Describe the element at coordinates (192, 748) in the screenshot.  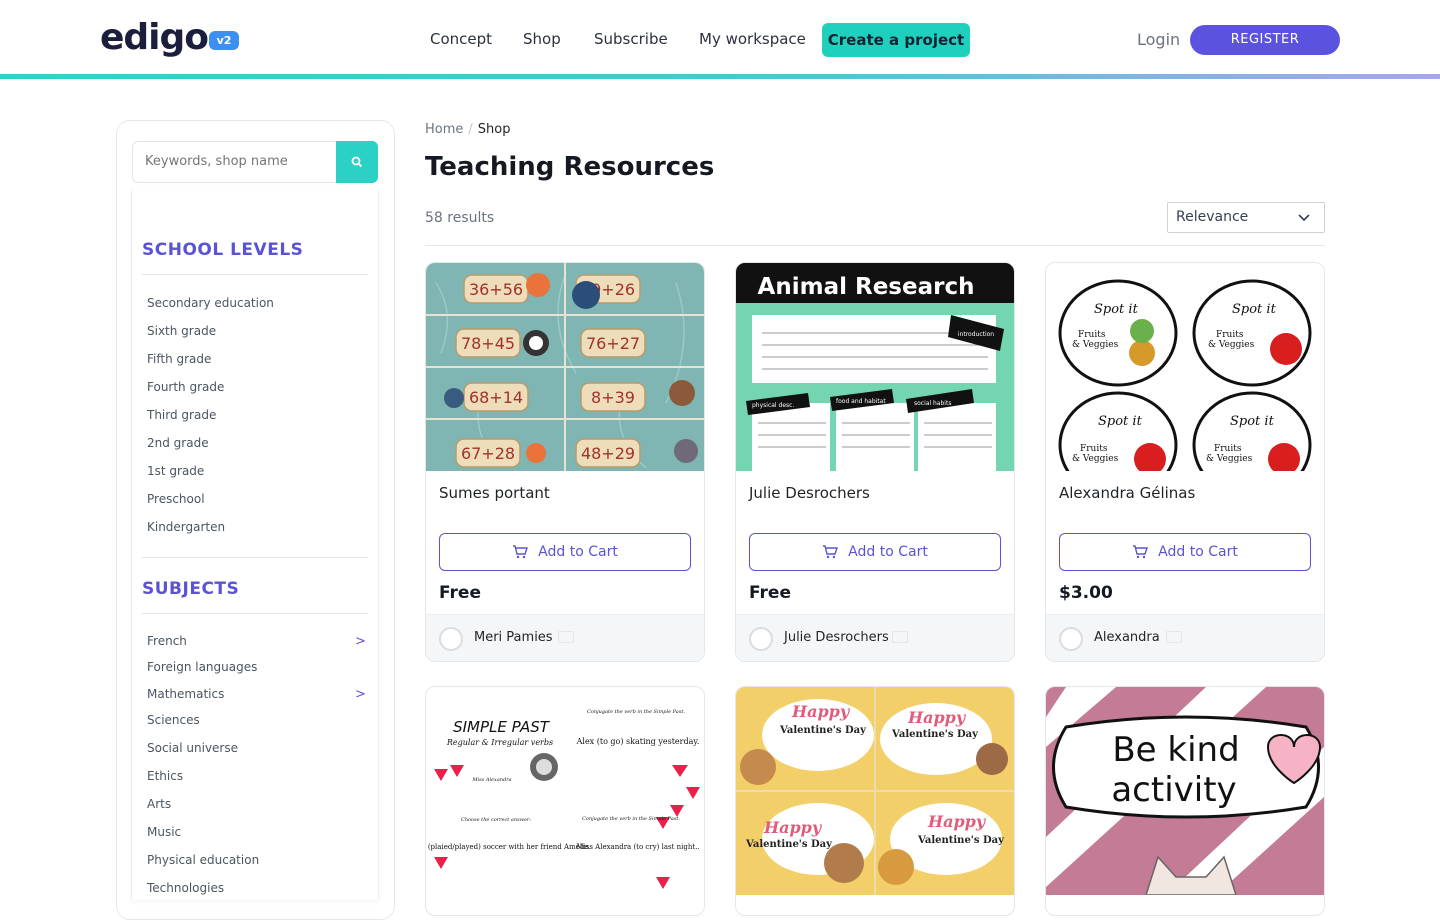
I see `filter-social-universe: Social universe` at that location.